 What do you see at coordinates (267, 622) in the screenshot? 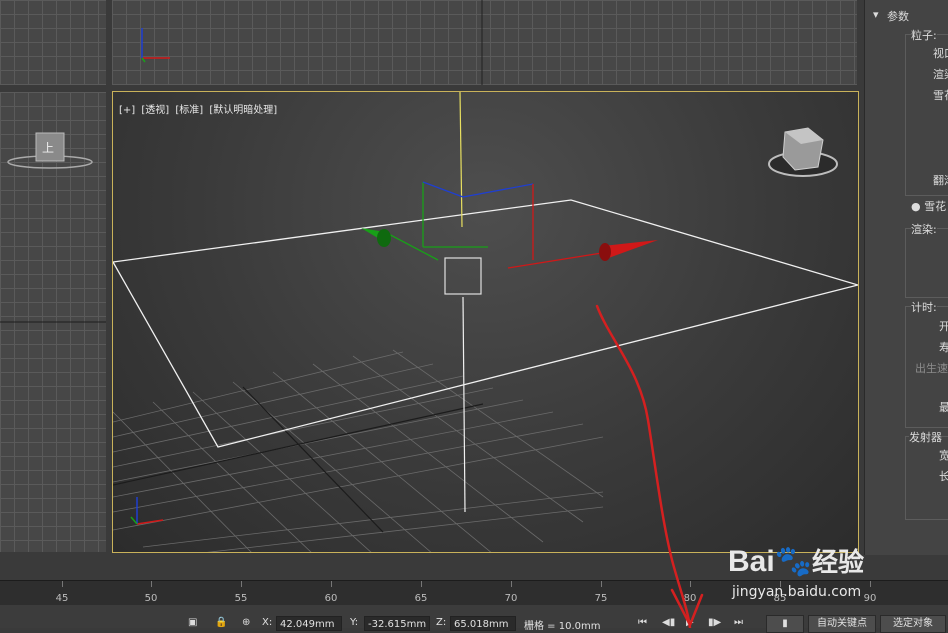
I see `x-coord-label: X:` at bounding box center [267, 622].